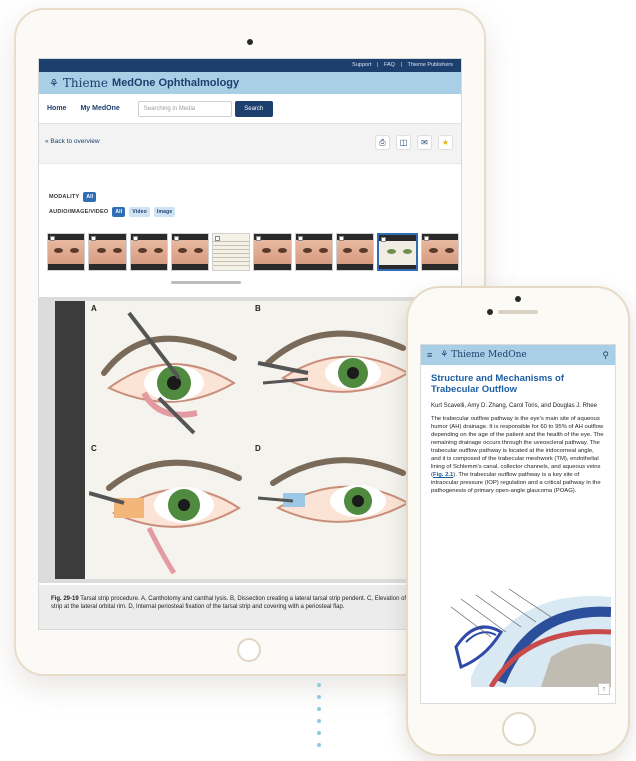  Describe the element at coordinates (490, 312) in the screenshot. I see `phone-sensor` at that location.